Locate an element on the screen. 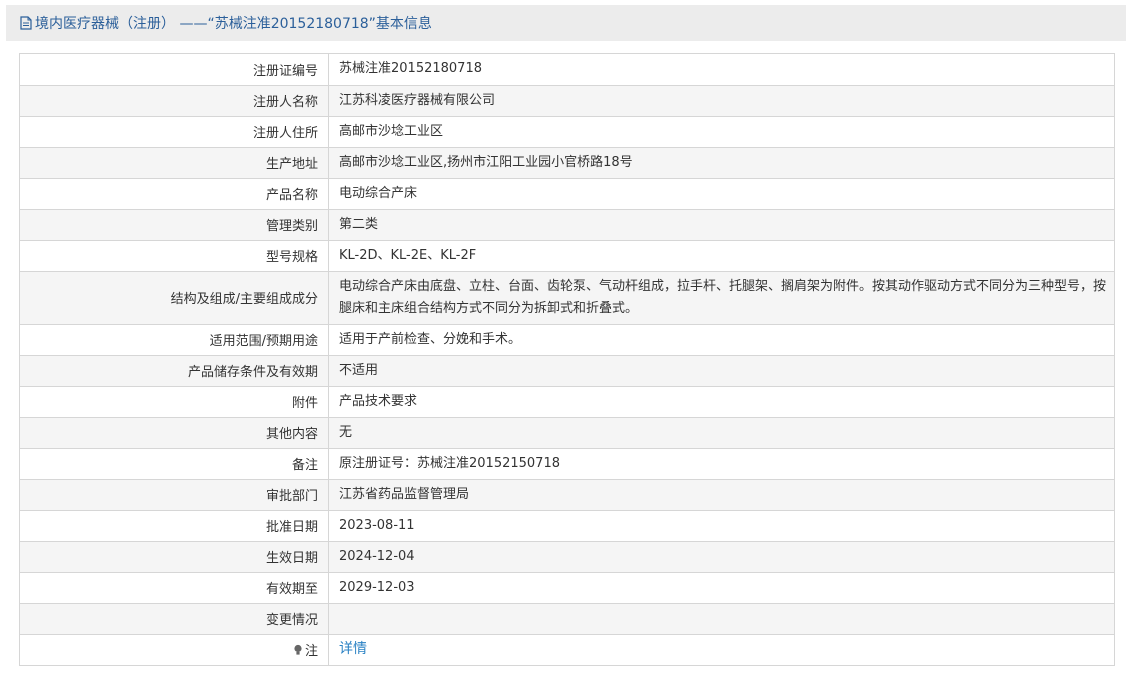  page-header: 境内医疗器械（注册） ——“苏械注准20152180718”基本信息 is located at coordinates (566, 23).